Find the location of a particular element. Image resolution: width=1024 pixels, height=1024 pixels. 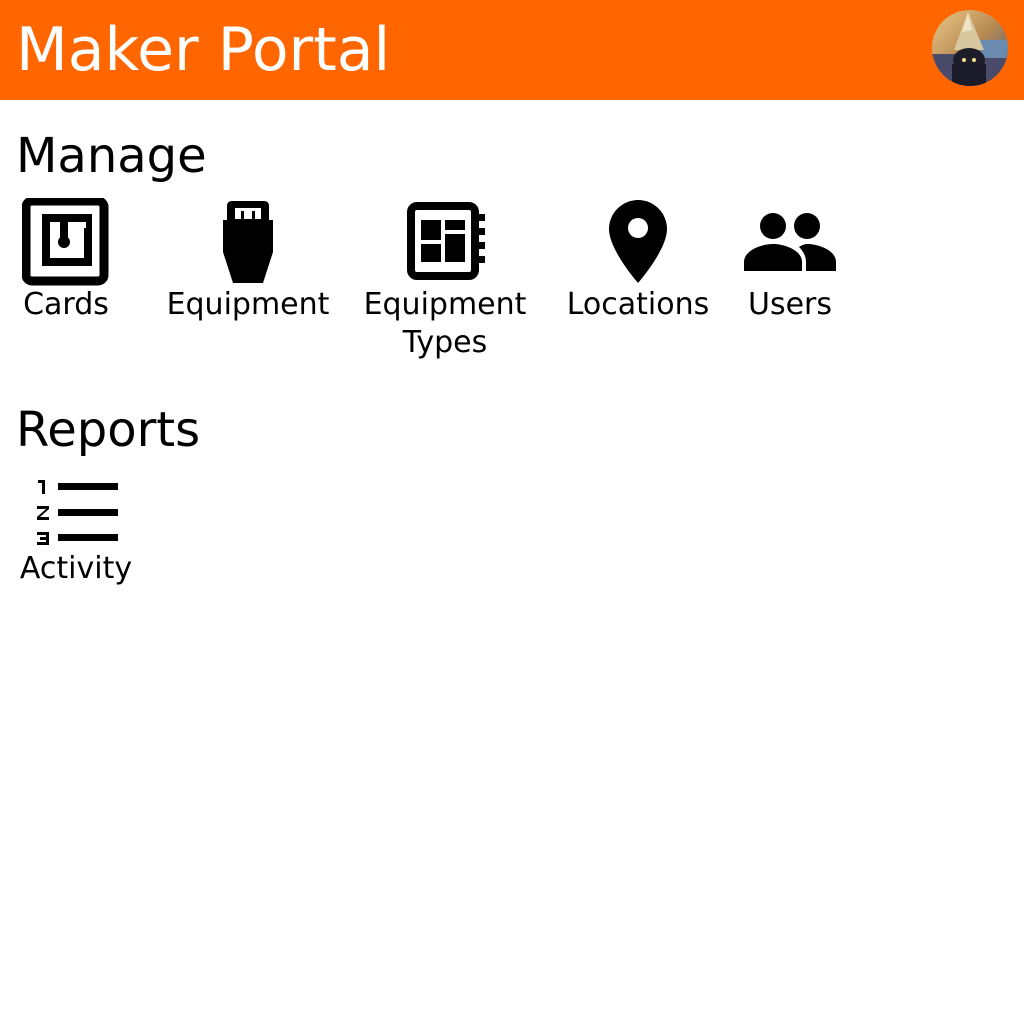

manage-item-equipment: Equipment is located at coordinates (248, 261).